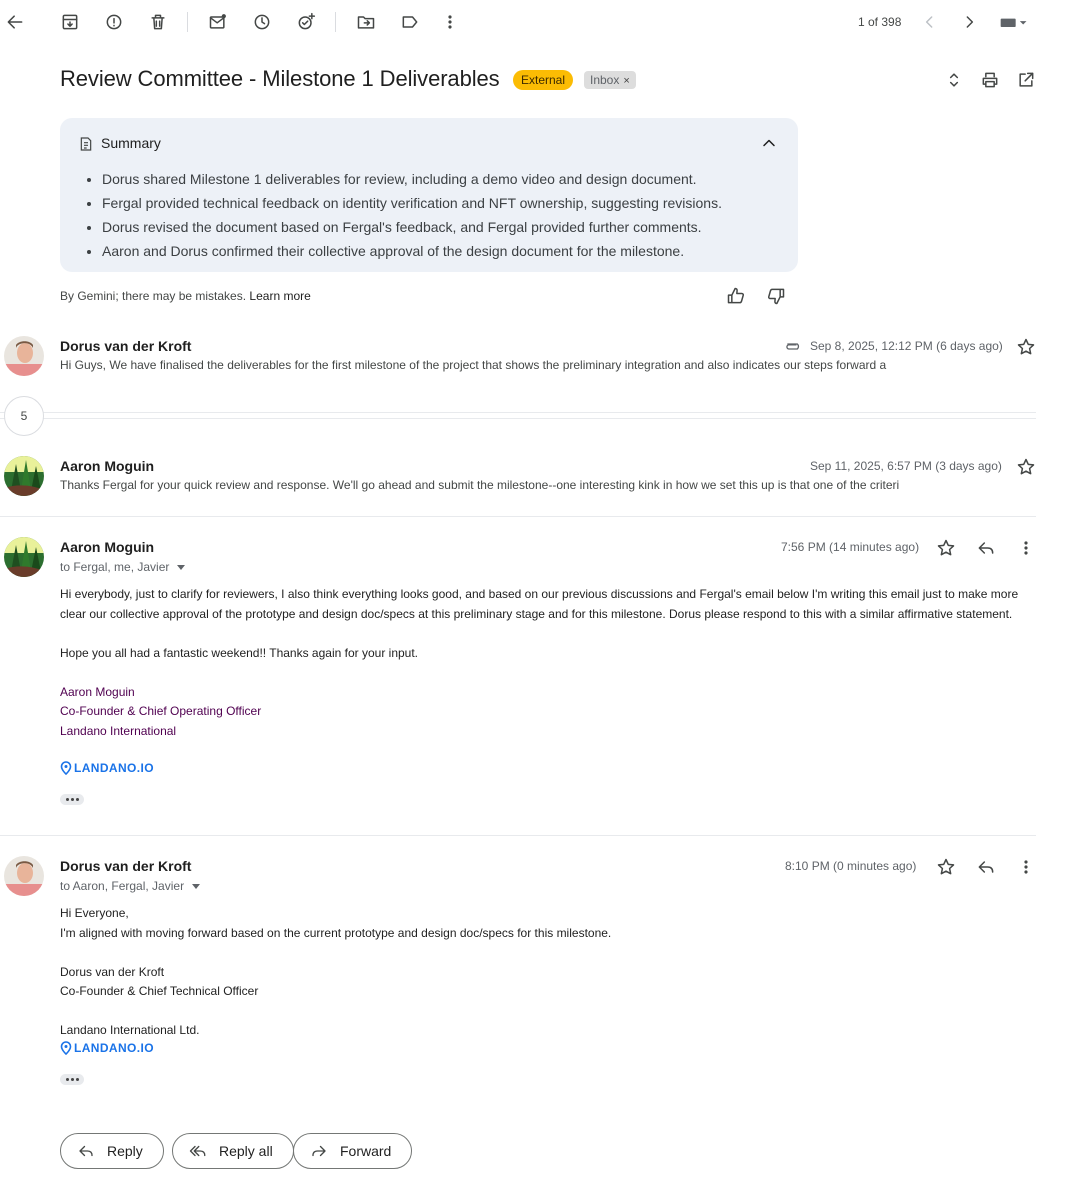 This screenshot has height=1203, width=1066. What do you see at coordinates (122, 886) in the screenshot?
I see `recipients-text: to Aaron, Fergal, Javier` at bounding box center [122, 886].